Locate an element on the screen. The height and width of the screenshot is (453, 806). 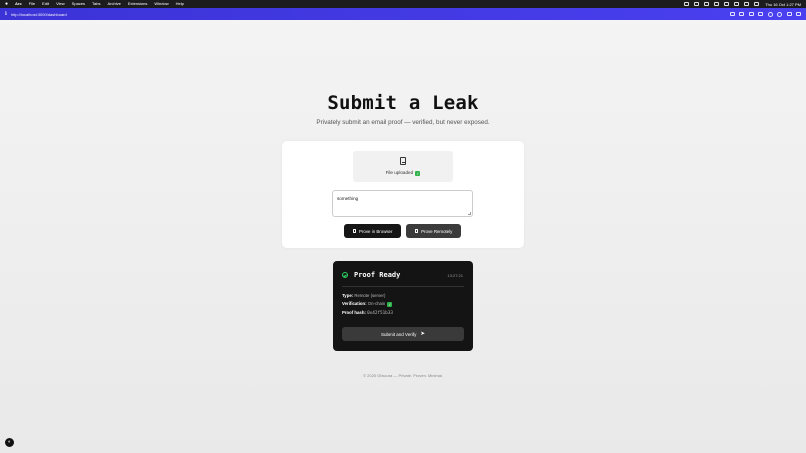
message-textarea: something is located at coordinates (402, 203).